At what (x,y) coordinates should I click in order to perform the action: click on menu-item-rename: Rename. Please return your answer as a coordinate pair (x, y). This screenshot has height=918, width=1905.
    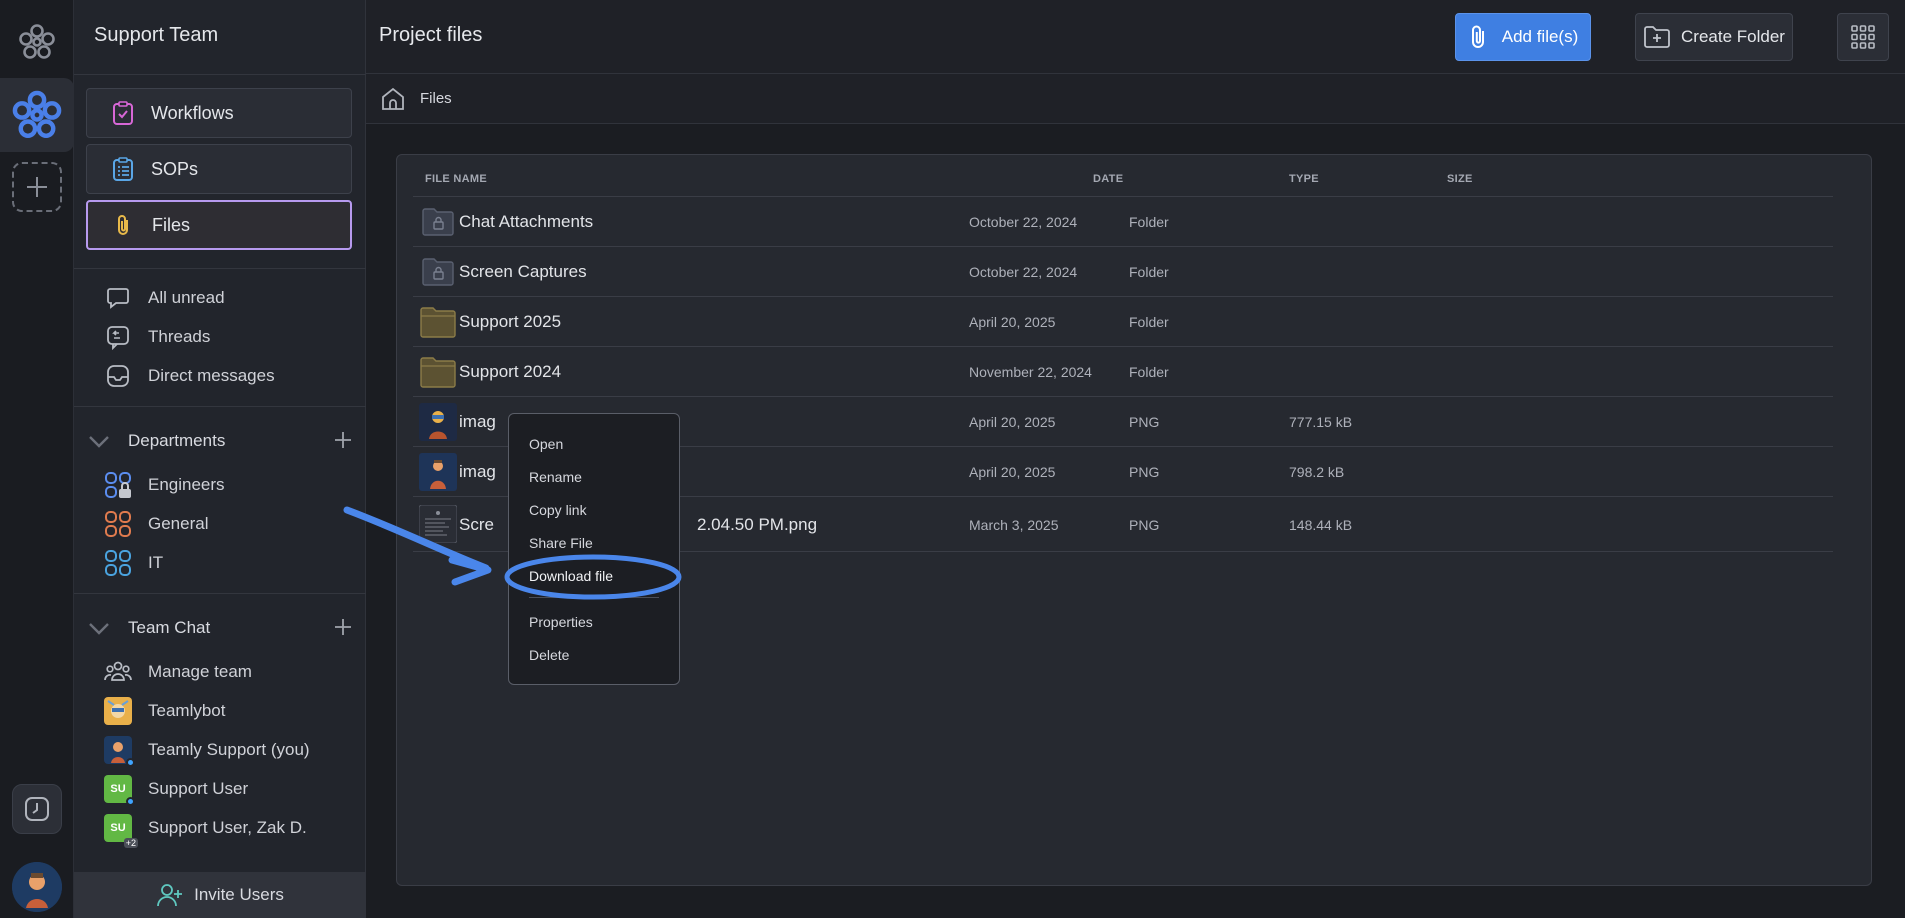
    Looking at the image, I should click on (555, 477).